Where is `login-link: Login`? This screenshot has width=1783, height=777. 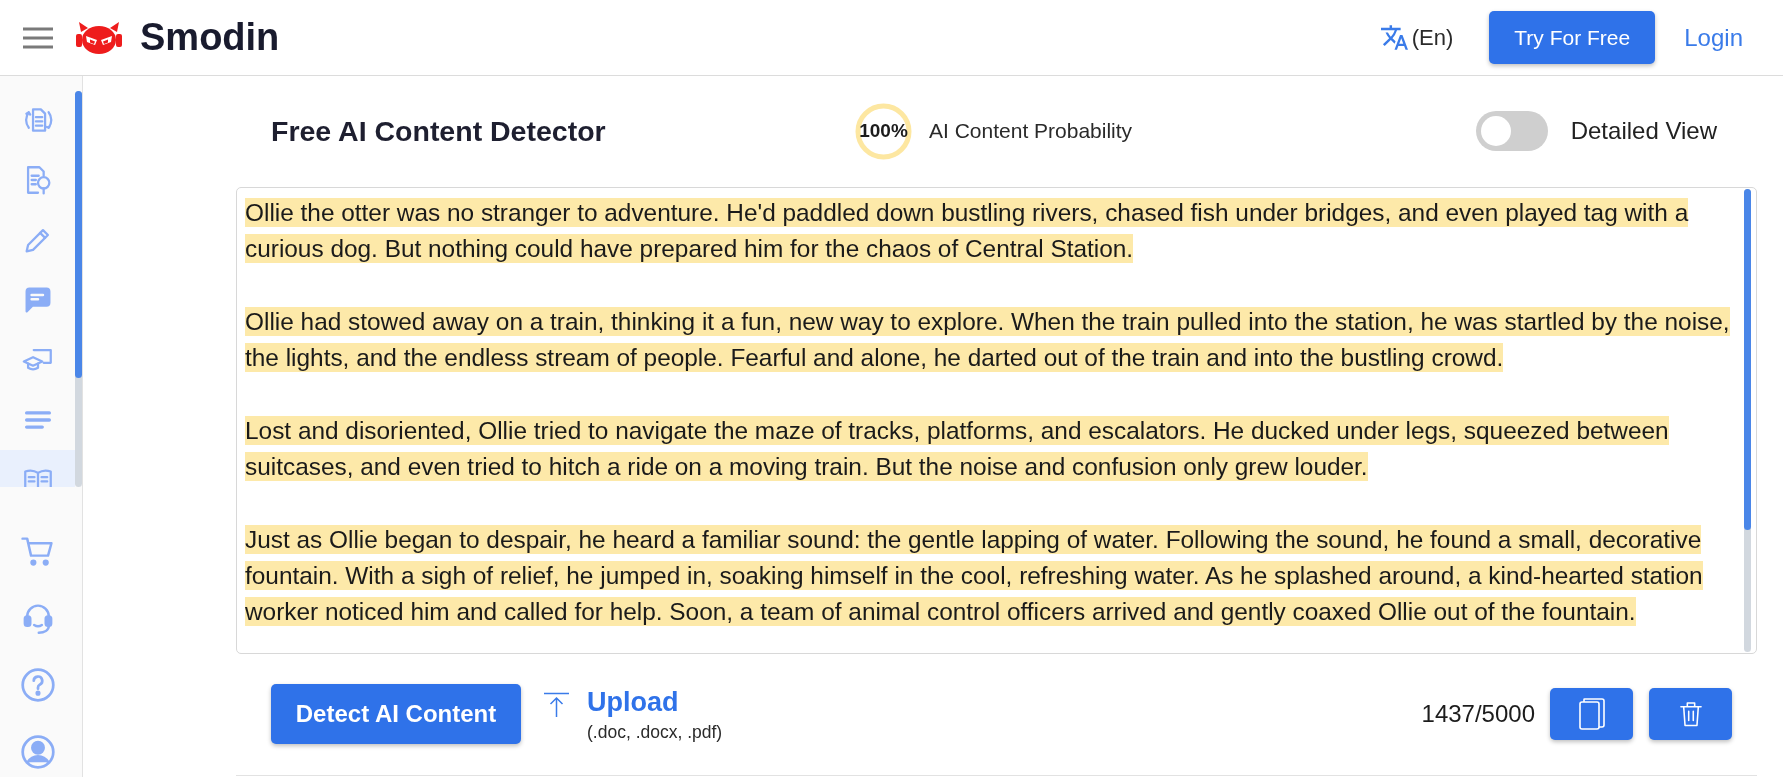
login-link: Login is located at coordinates (1713, 37).